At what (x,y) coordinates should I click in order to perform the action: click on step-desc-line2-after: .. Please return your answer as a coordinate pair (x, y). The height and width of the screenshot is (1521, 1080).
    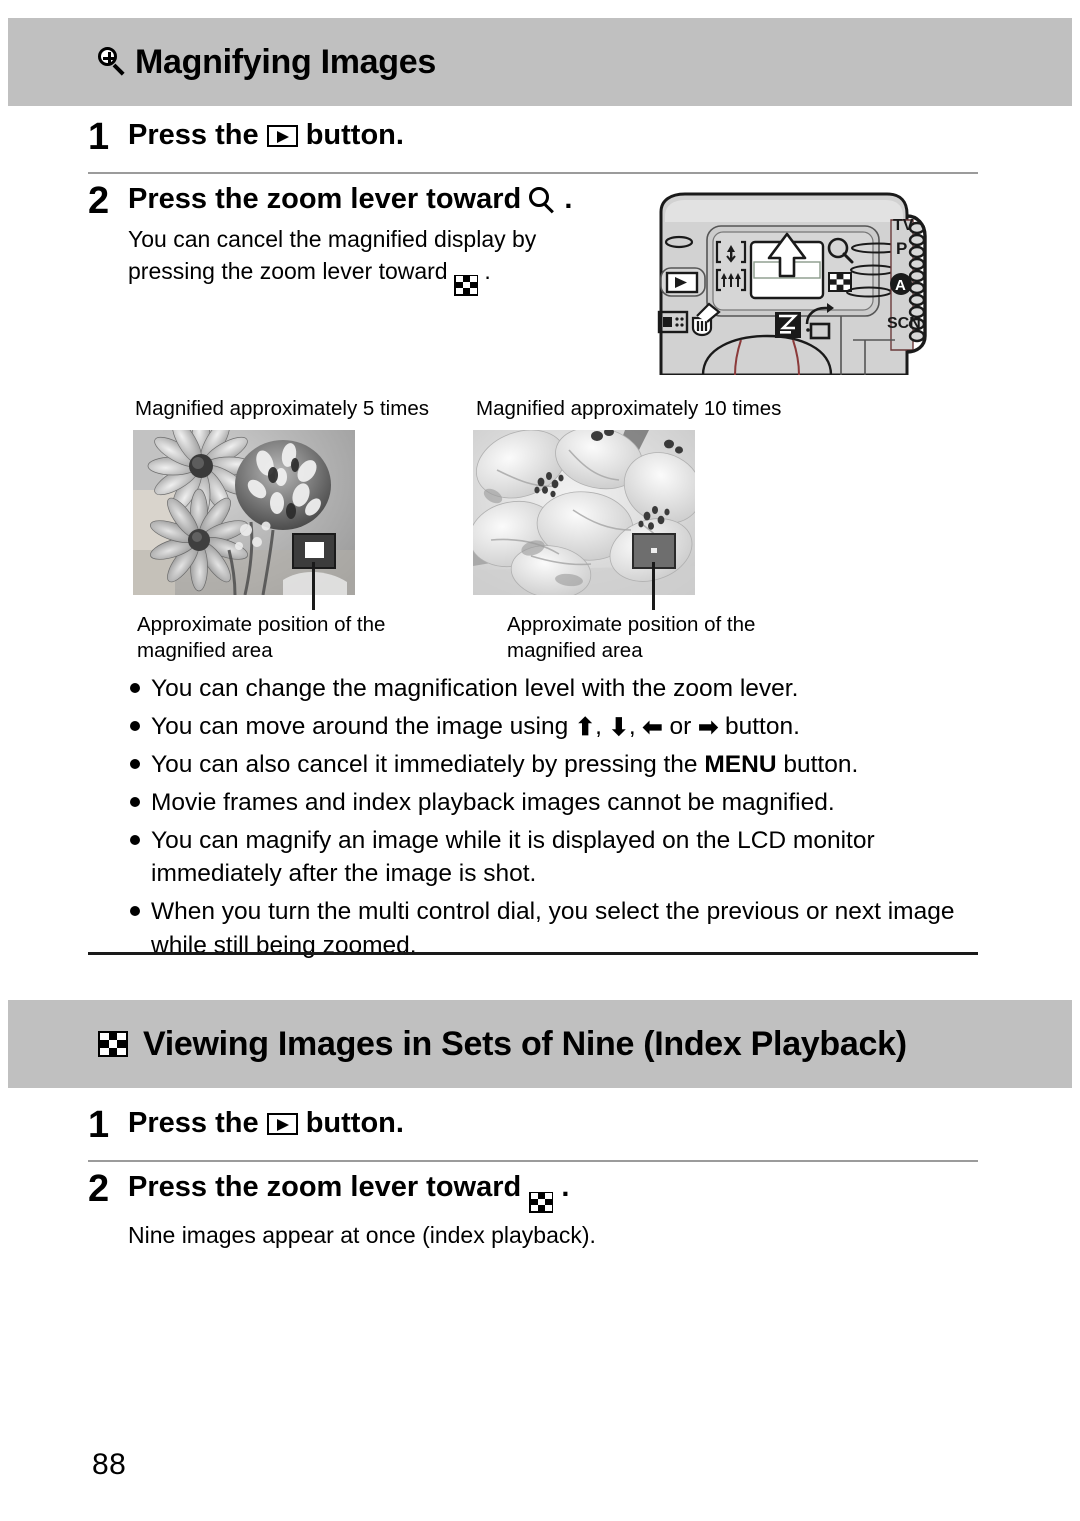
    Looking at the image, I should click on (487, 271).